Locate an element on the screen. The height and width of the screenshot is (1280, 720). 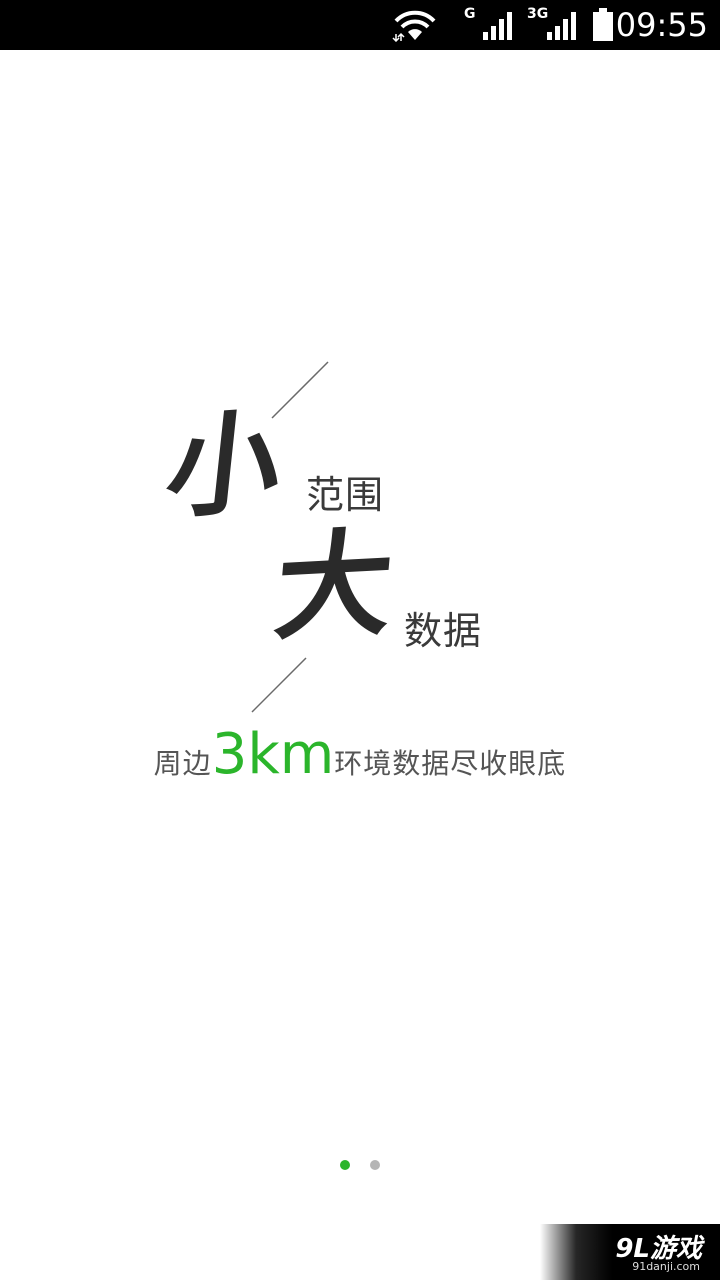
page-indicator is located at coordinates (360, 1165).